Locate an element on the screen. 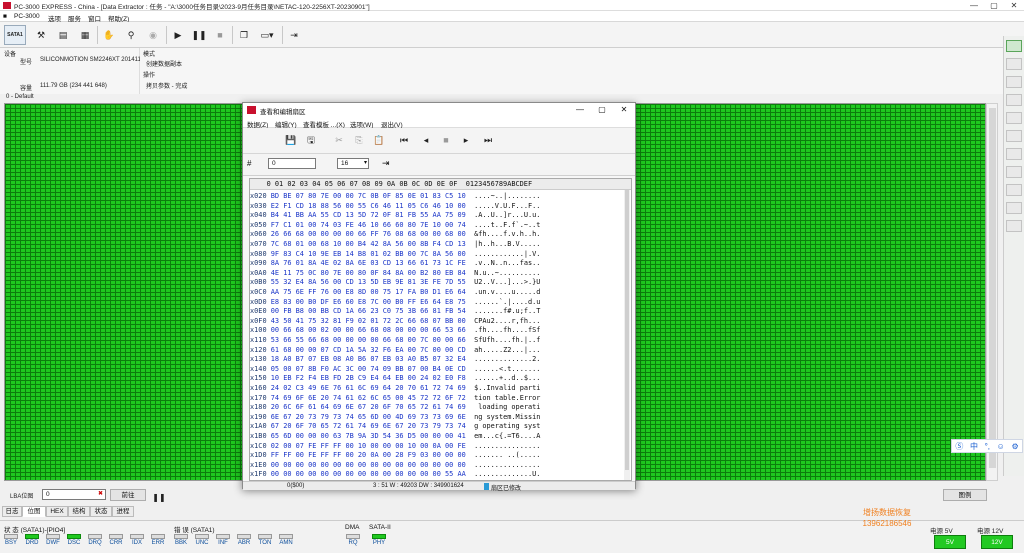  legend-button: 图例 is located at coordinates (965, 495).